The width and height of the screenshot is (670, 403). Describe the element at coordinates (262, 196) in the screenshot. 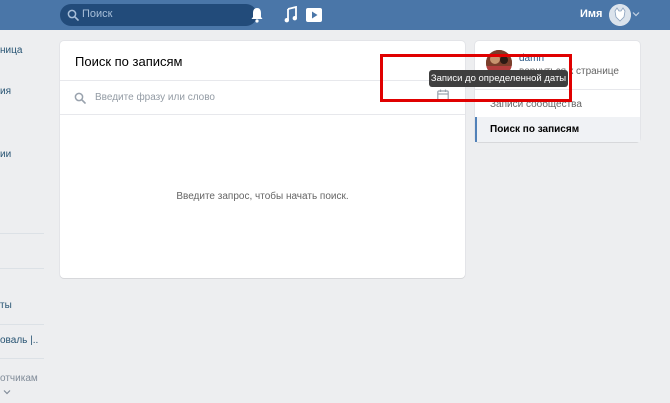

I see `empty-state-message: Введите запрос, чтобы начать поиск.` at that location.